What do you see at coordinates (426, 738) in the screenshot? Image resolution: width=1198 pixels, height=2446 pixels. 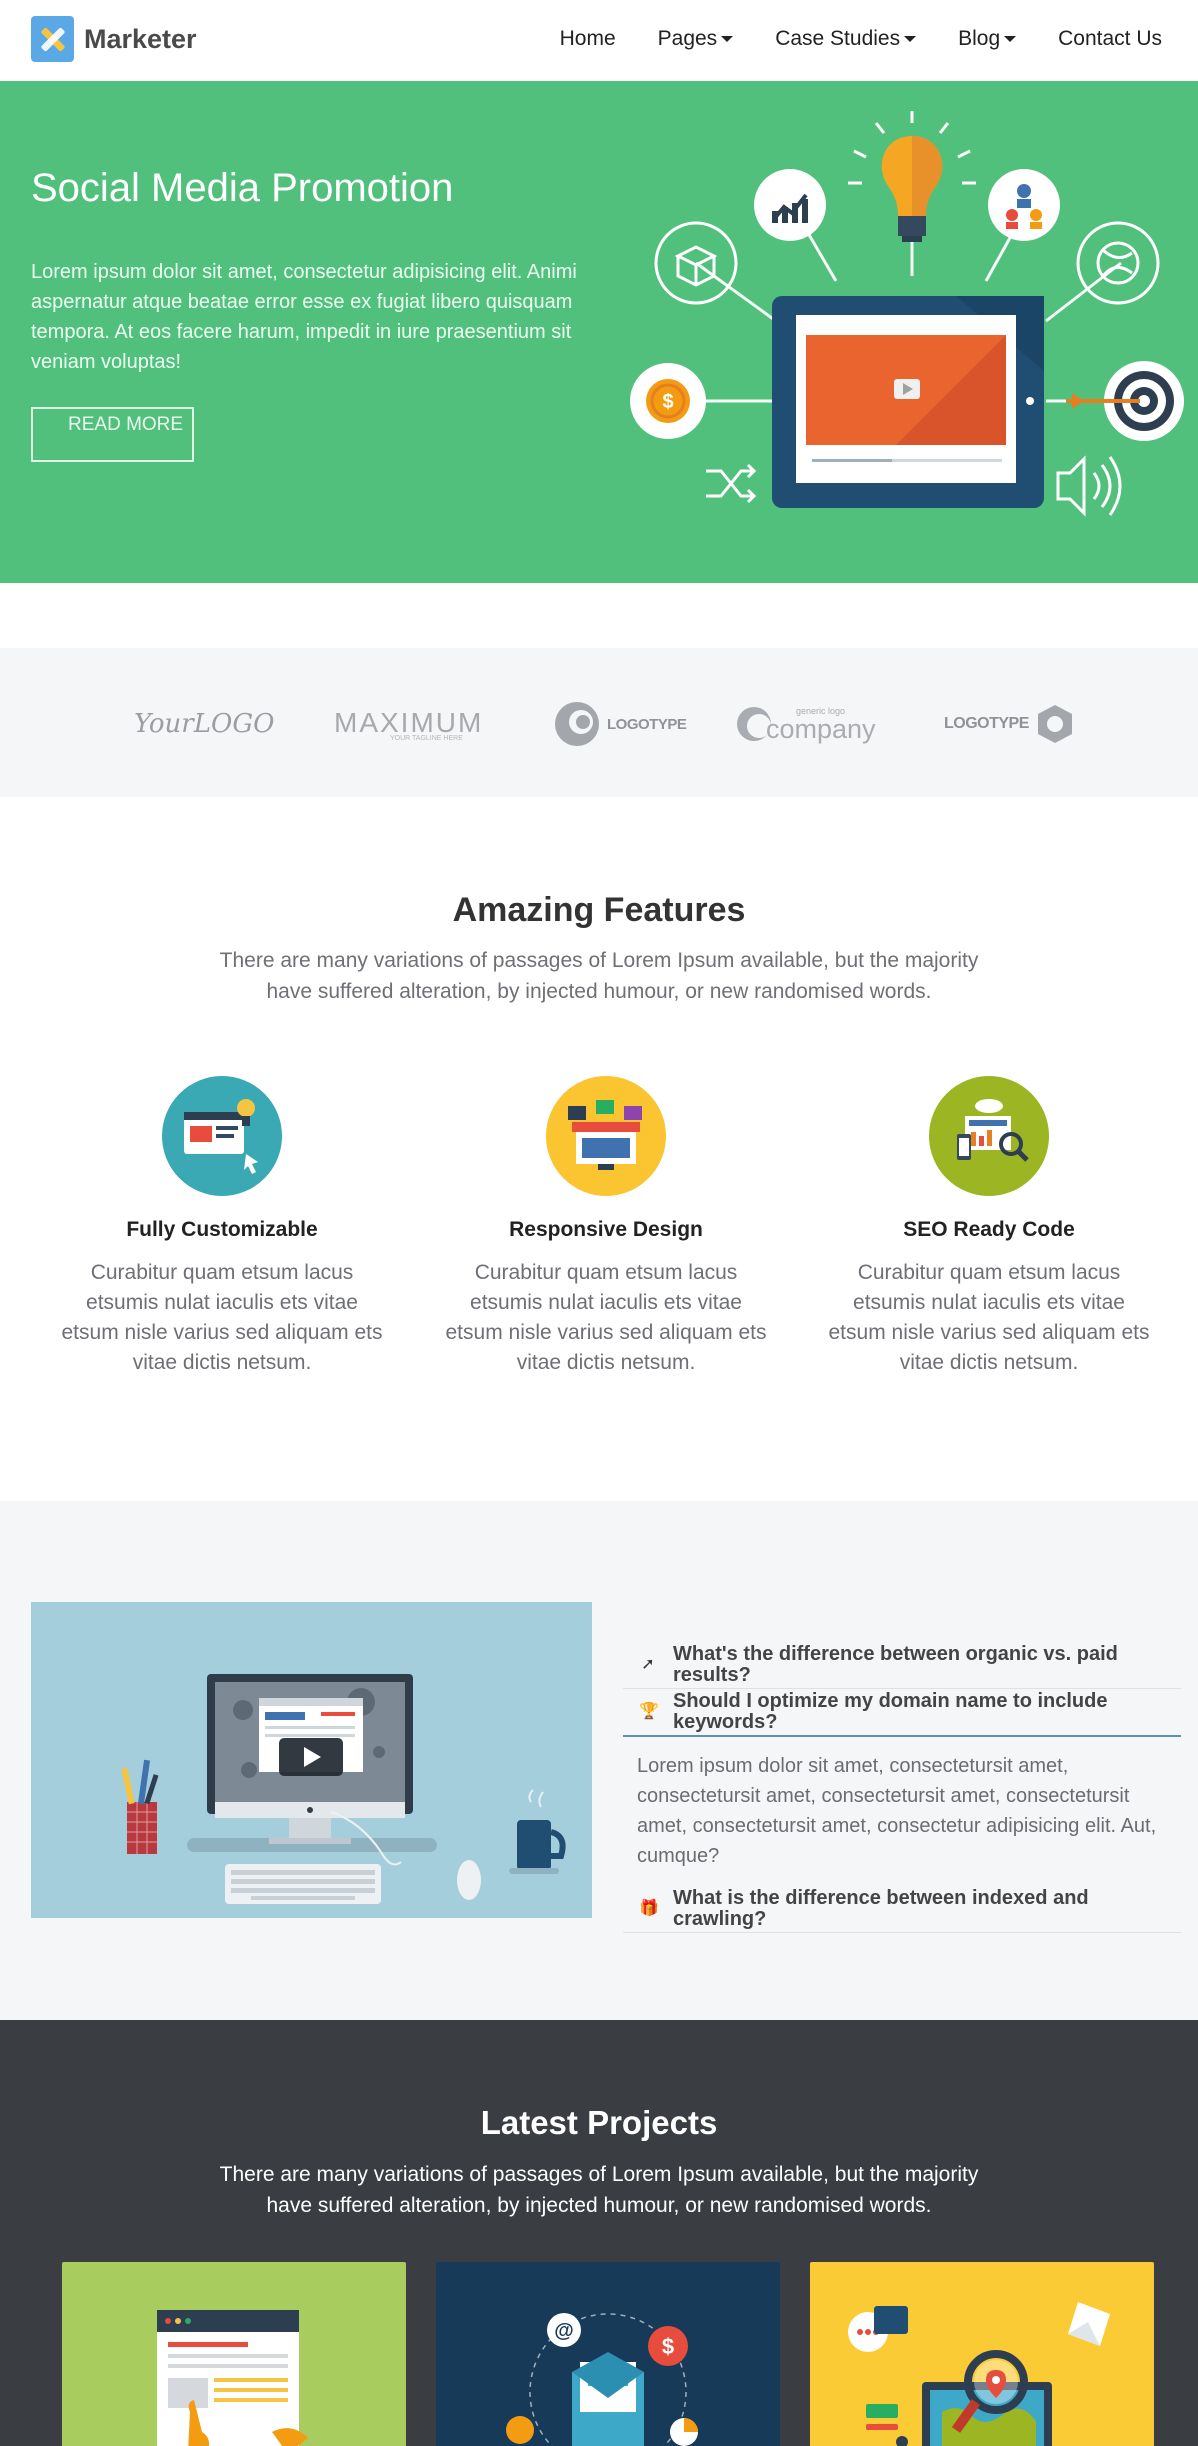 I see `logo-maximum-tagline: YOUR TAGLINE HERE` at bounding box center [426, 738].